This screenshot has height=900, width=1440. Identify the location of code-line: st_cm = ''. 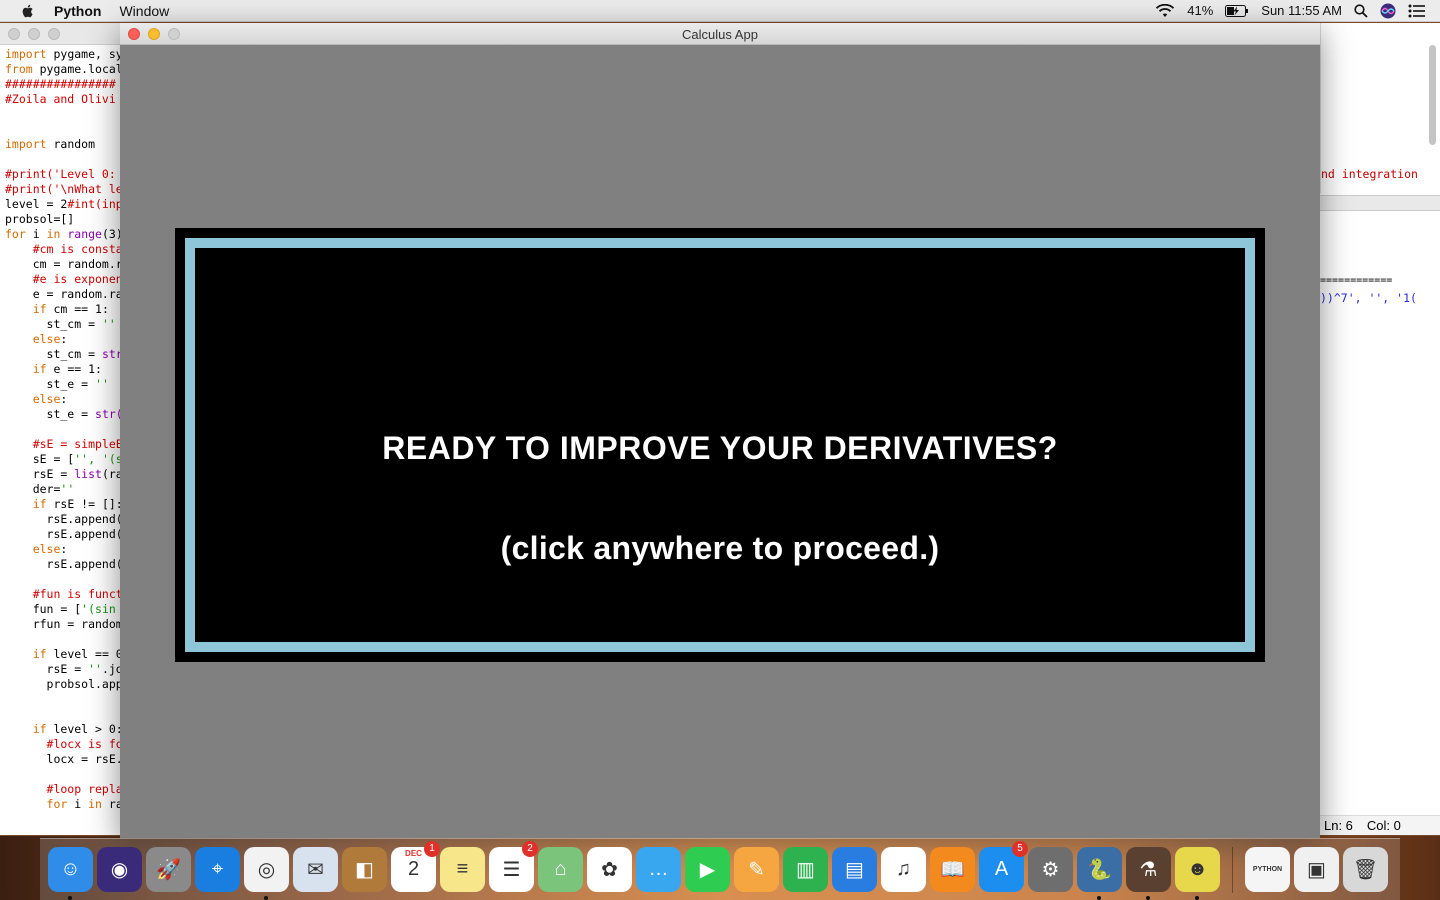
(60, 324).